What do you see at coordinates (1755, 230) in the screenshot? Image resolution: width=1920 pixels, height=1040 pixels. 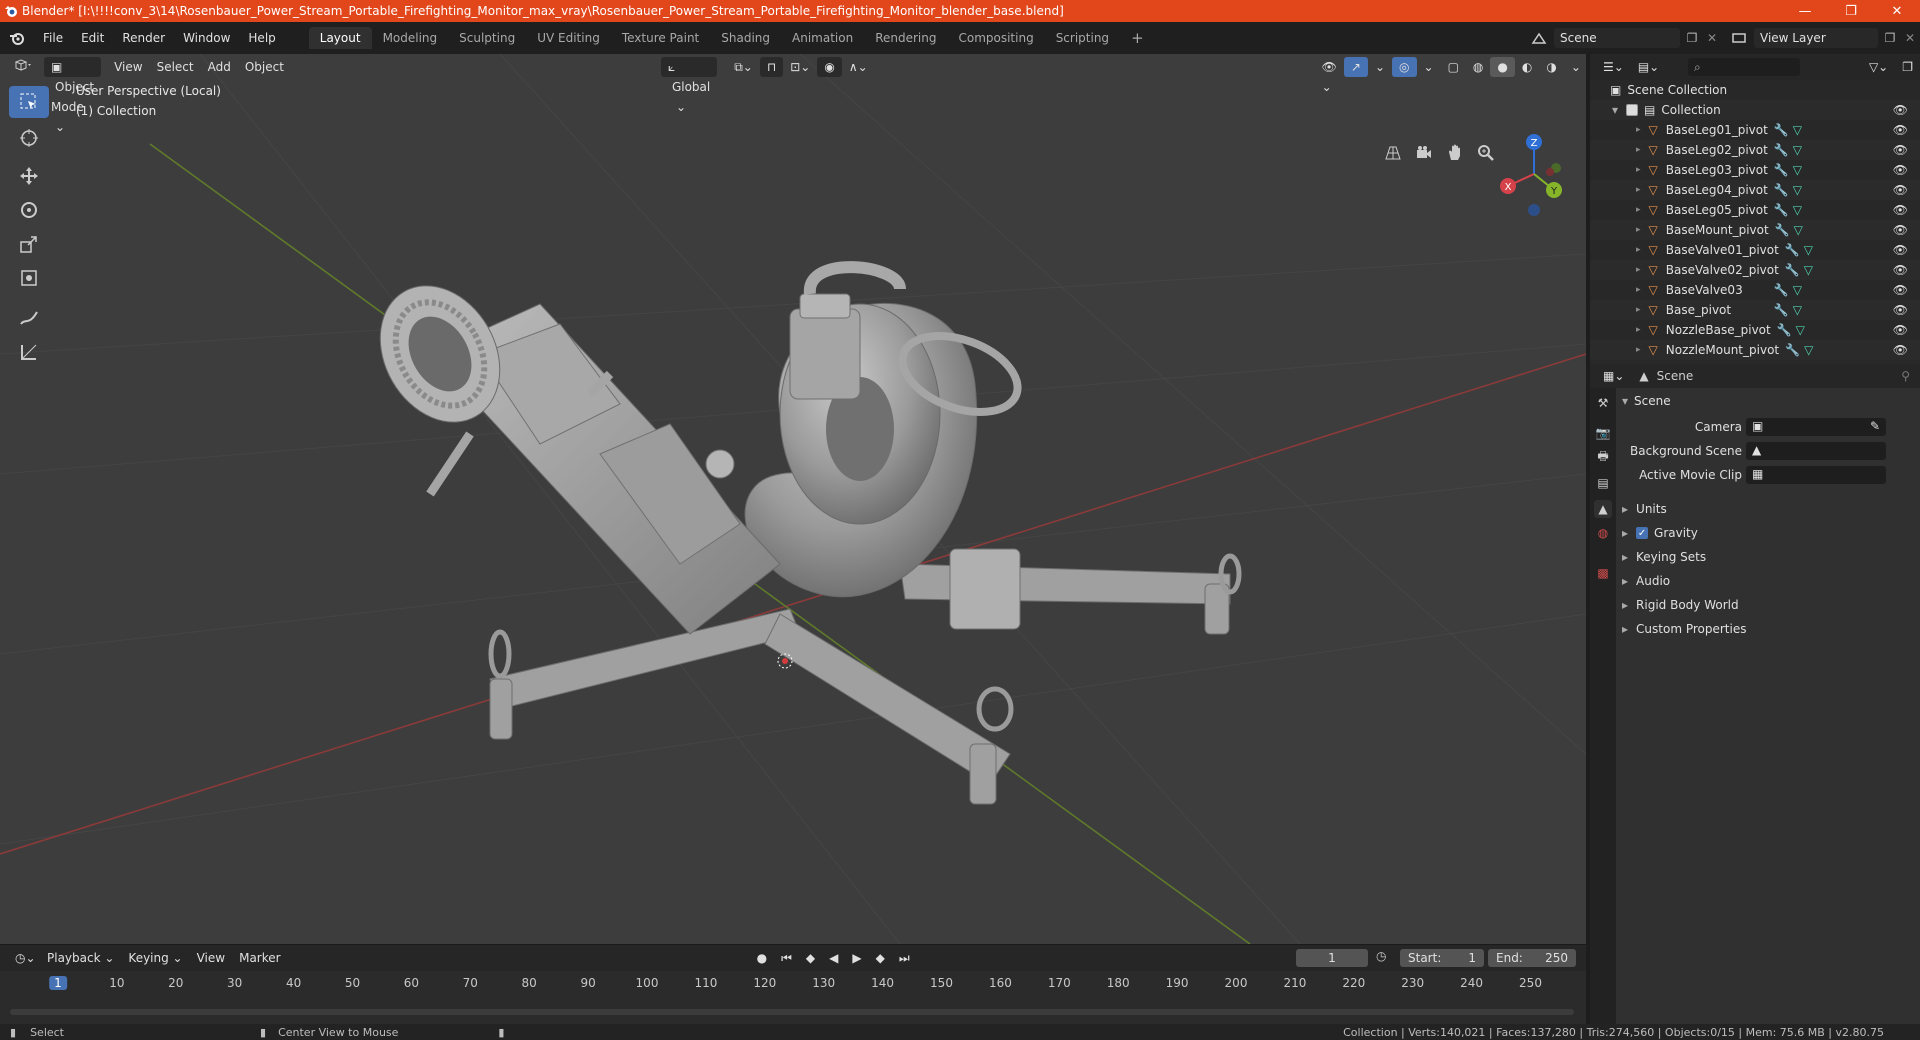 I see `outliner-item: ▸ ▽ BaseMount_pivot 🔧 ▽ 👁` at bounding box center [1755, 230].